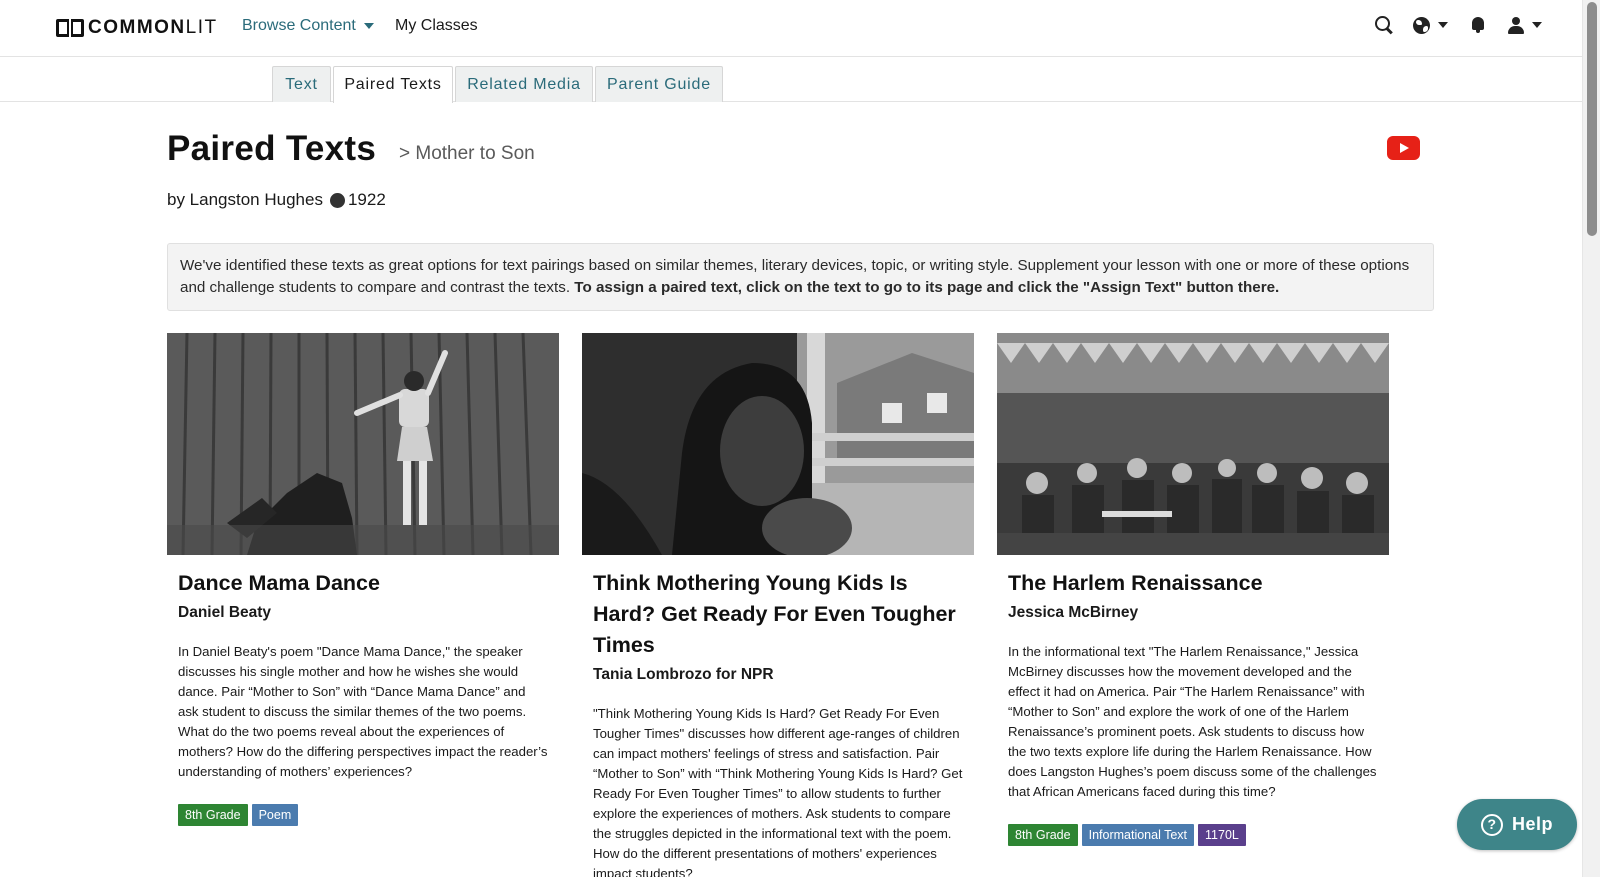 The width and height of the screenshot is (1600, 877). Describe the element at coordinates (299, 25) in the screenshot. I see `browse-content-label: Browse Content` at that location.